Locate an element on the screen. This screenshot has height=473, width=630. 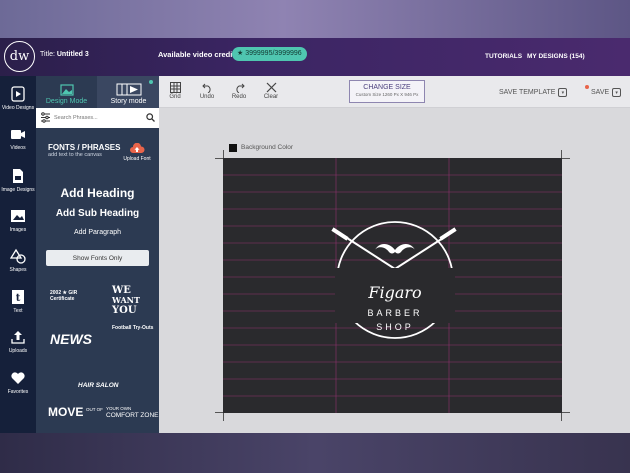
fonts-phrases-title: FONTS / PHRASES is located at coordinates (84, 147).